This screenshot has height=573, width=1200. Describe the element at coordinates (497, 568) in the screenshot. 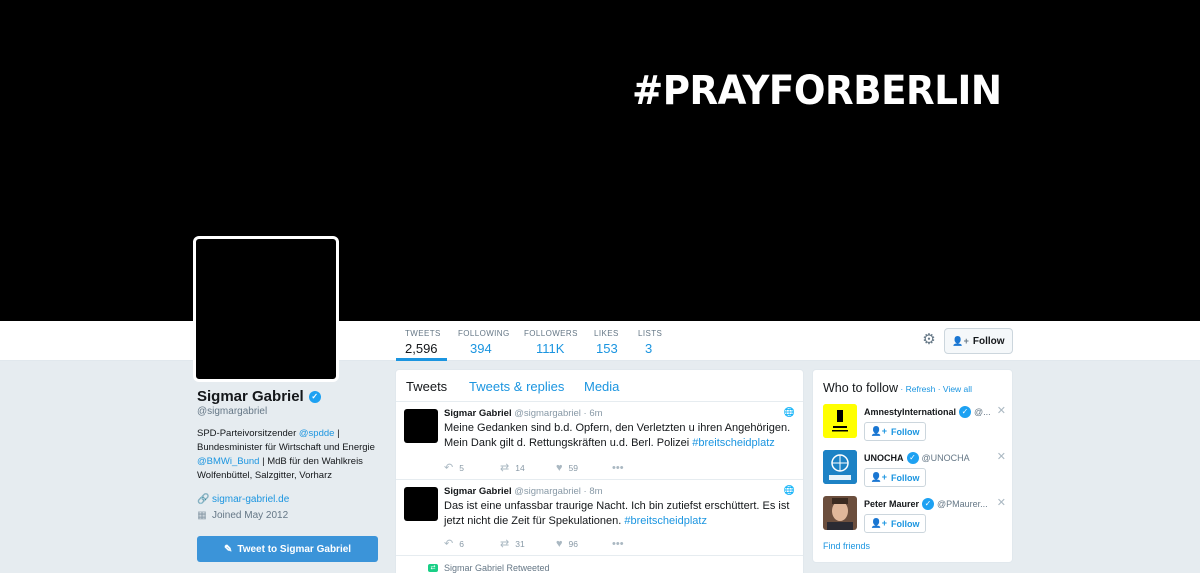

I see `retweeted-label: Sigmar Gabriel Retweeted` at that location.